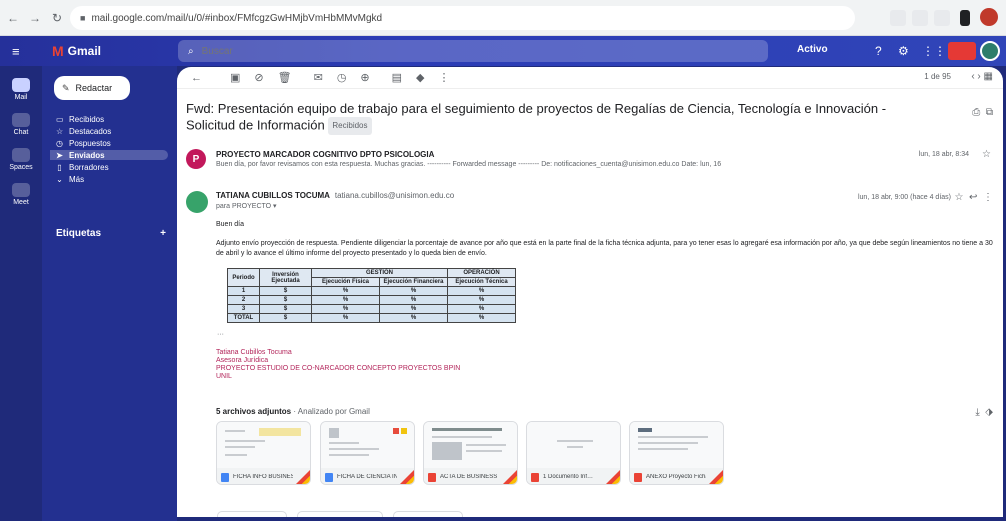  What do you see at coordinates (92, 88) in the screenshot?
I see `compose-button: ✎ Redactar` at bounding box center [92, 88].